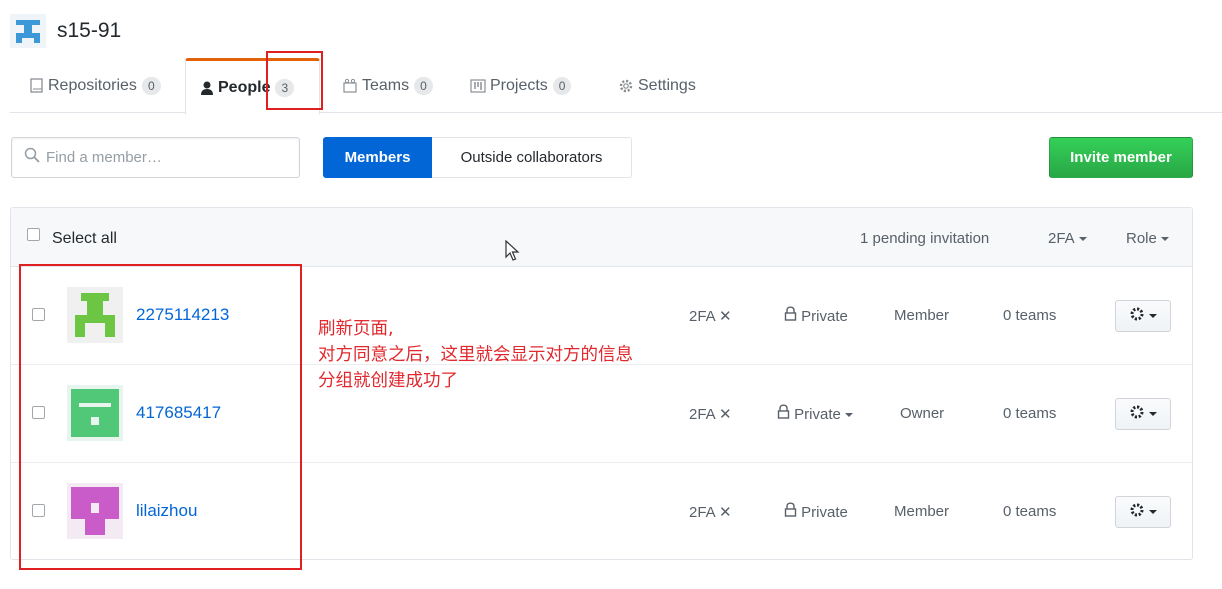 This screenshot has width=1222, height=589. I want to click on annotation-highlight-members, so click(160, 417).